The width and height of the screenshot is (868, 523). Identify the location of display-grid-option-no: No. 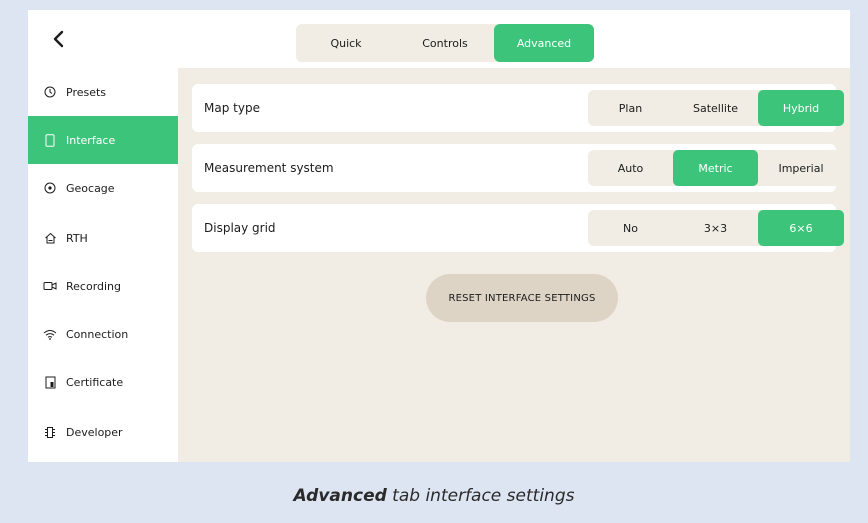
(630, 228).